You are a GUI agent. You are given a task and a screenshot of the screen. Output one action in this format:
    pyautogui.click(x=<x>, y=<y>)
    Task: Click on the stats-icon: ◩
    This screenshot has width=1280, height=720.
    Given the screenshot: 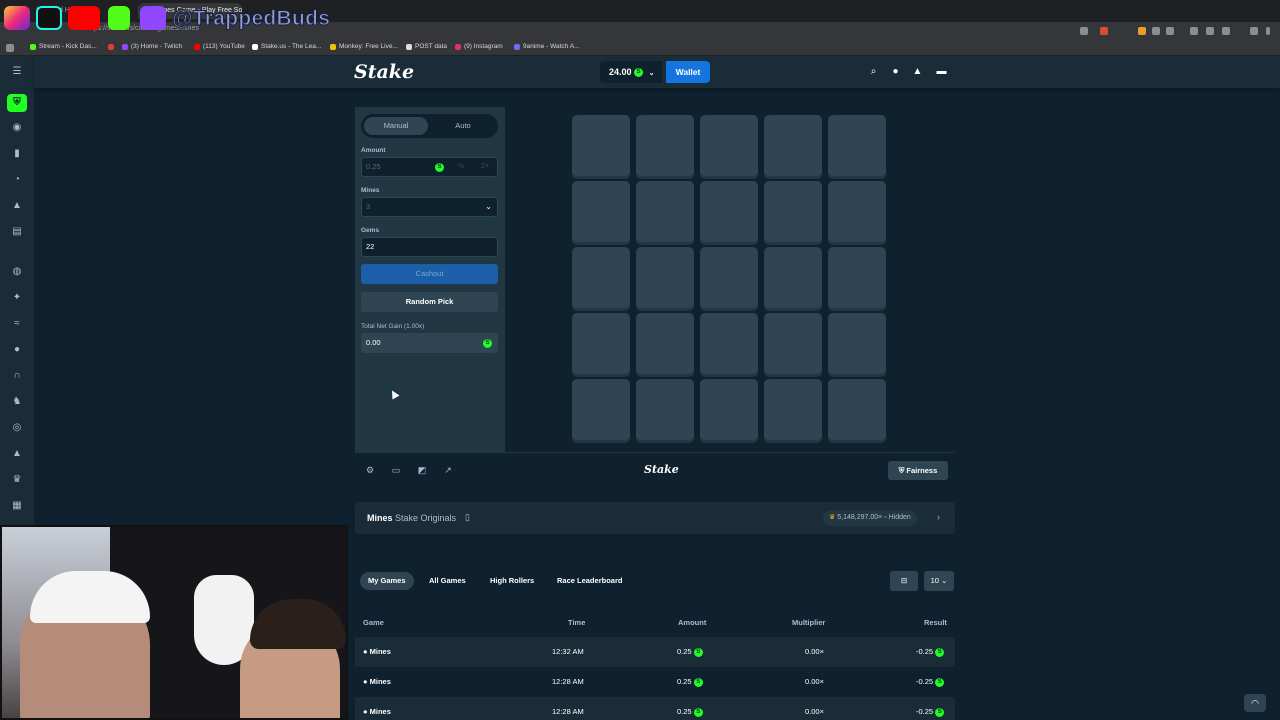 What is the action you would take?
    pyautogui.click(x=422, y=470)
    